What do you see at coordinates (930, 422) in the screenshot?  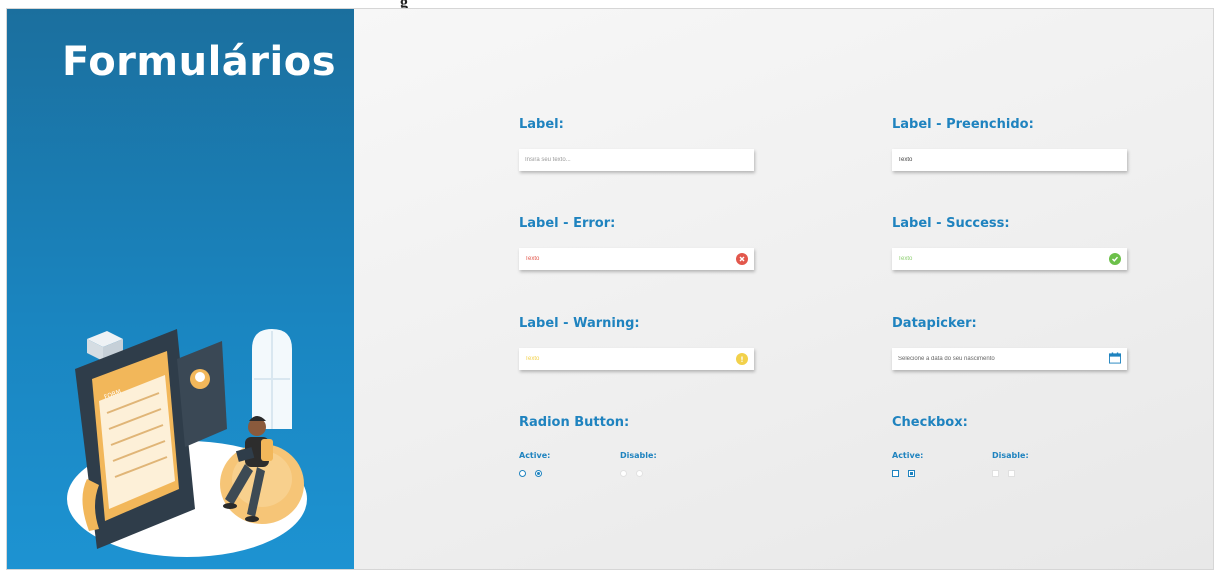 I see `checkbox-group-title: Checkbox:` at bounding box center [930, 422].